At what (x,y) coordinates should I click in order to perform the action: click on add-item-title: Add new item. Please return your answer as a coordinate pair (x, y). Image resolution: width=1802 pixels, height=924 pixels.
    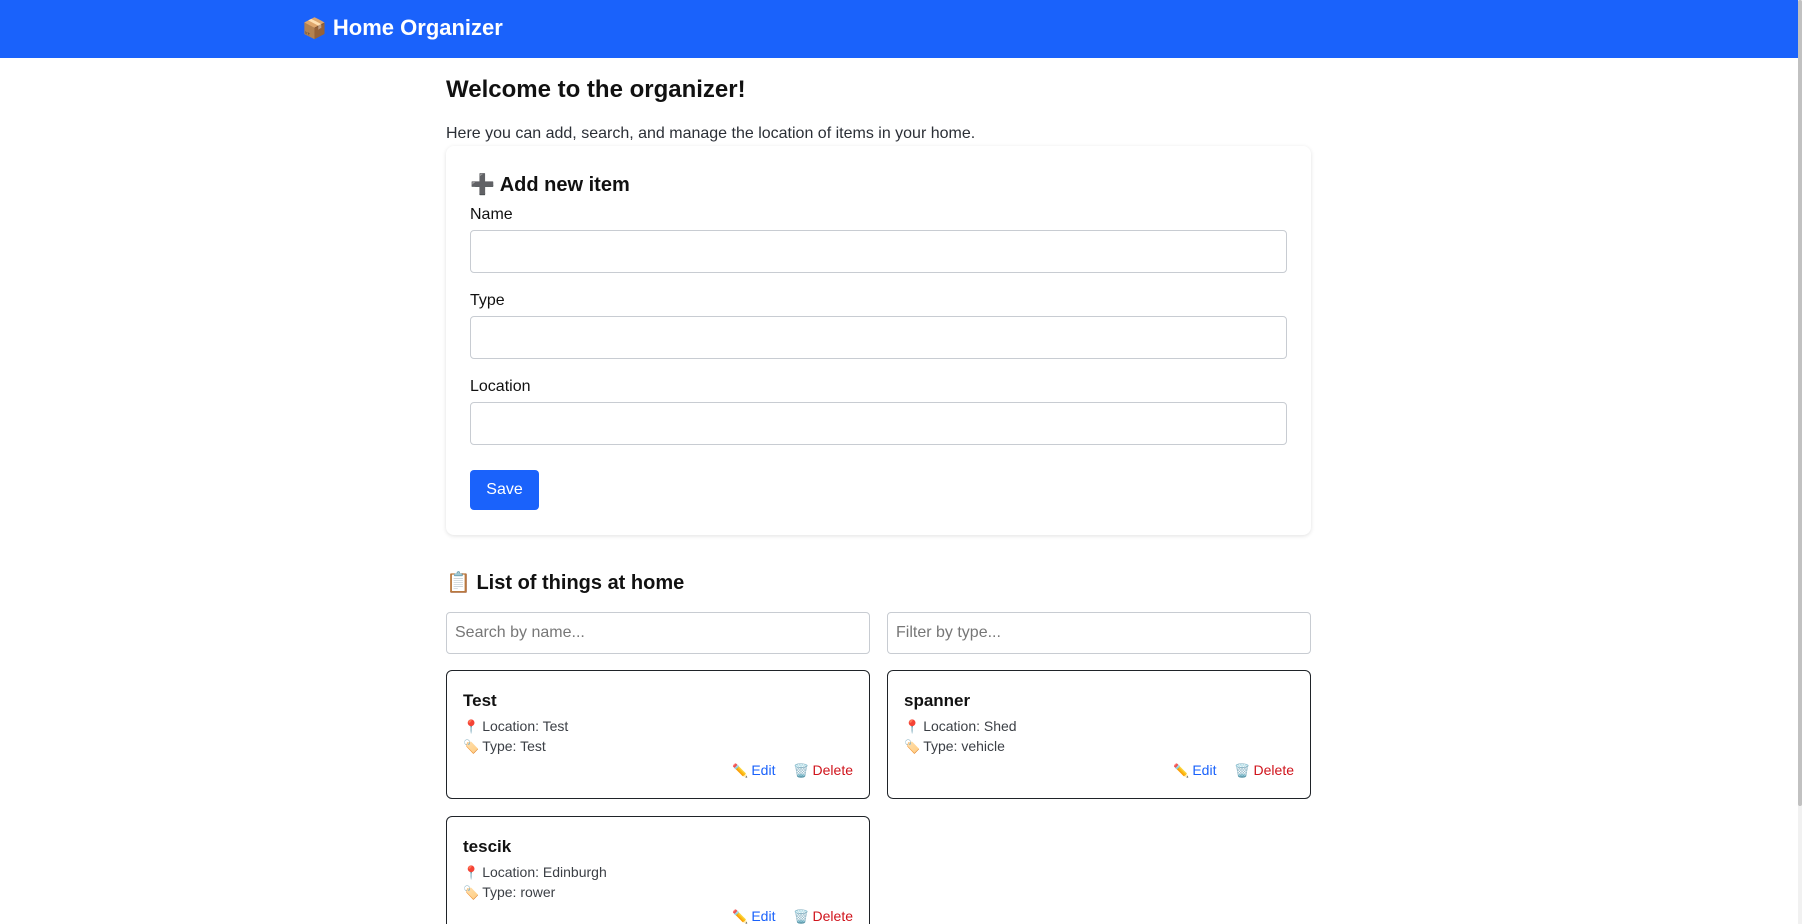
    Looking at the image, I should click on (564, 185).